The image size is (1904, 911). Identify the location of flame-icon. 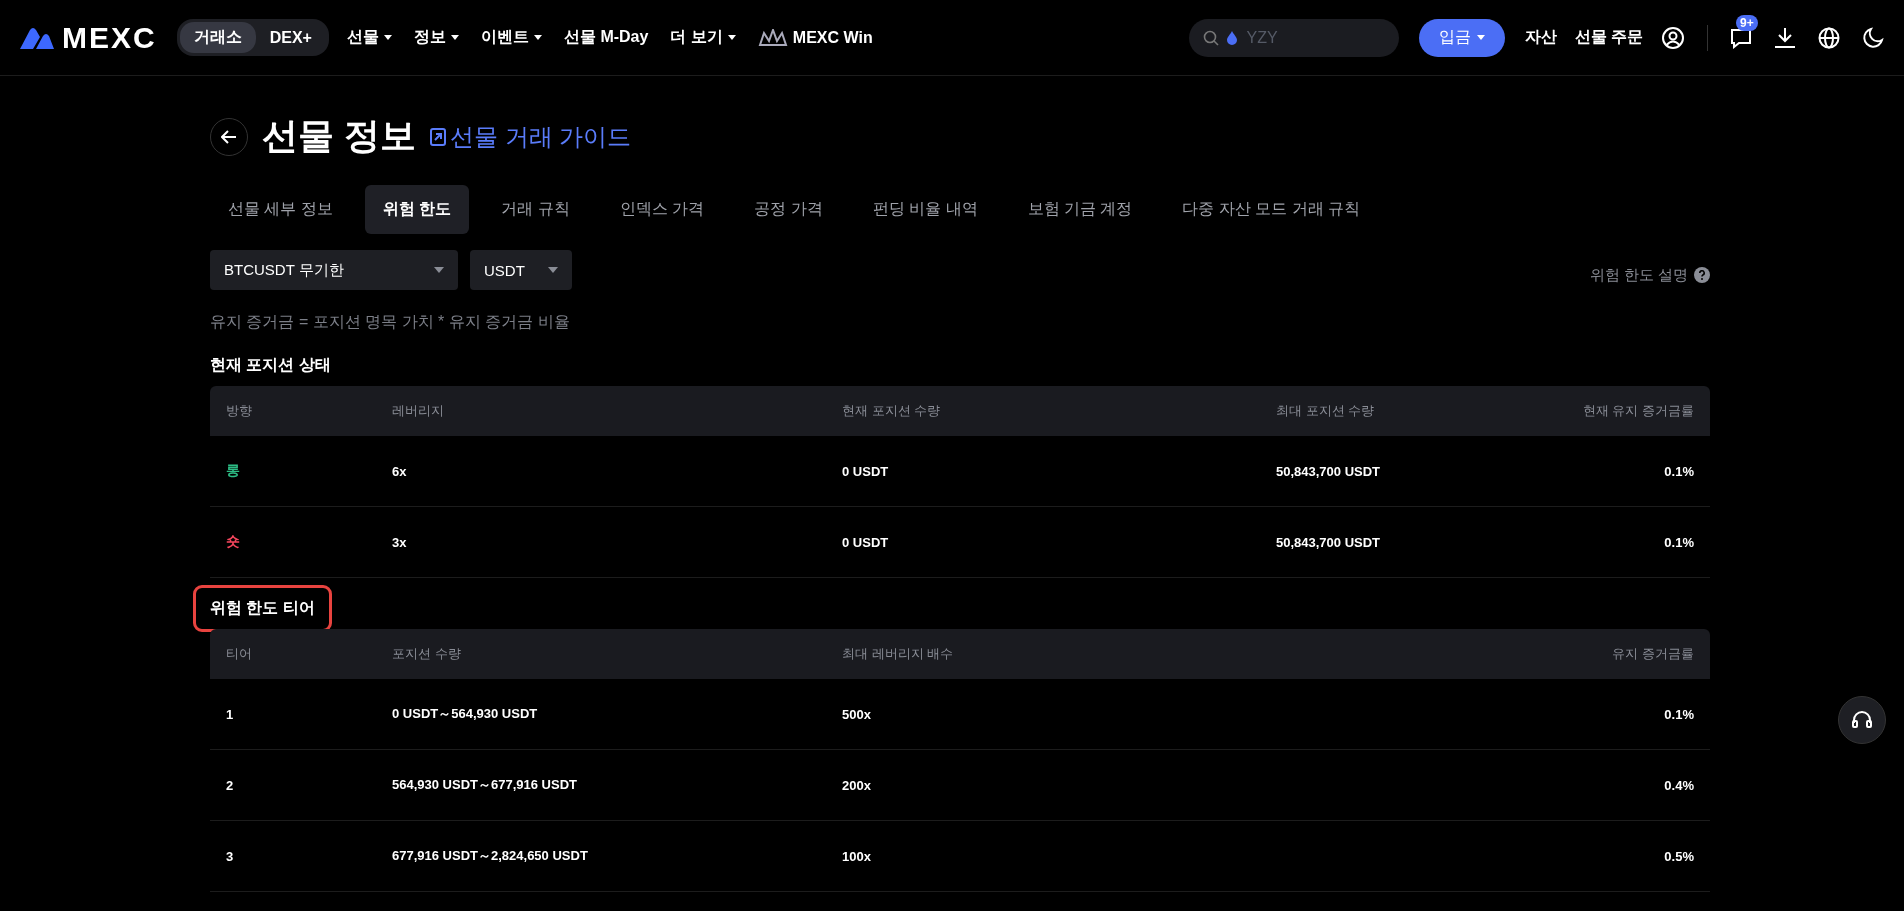
(1231, 37).